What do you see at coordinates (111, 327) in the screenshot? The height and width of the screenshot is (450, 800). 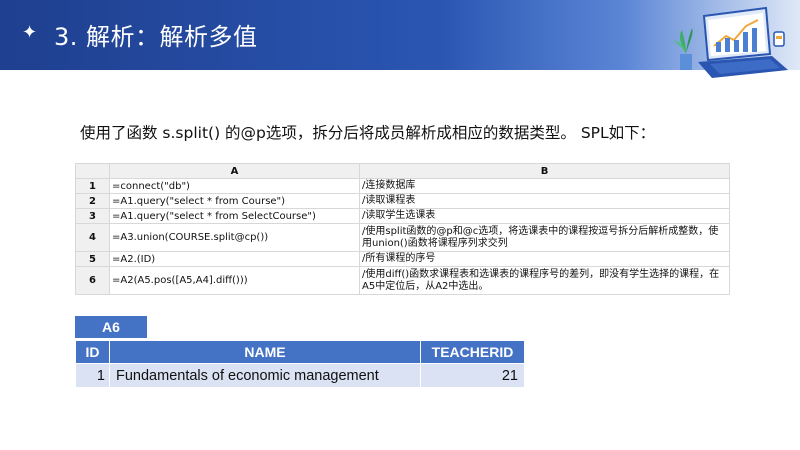 I see `result-label: A6` at bounding box center [111, 327].